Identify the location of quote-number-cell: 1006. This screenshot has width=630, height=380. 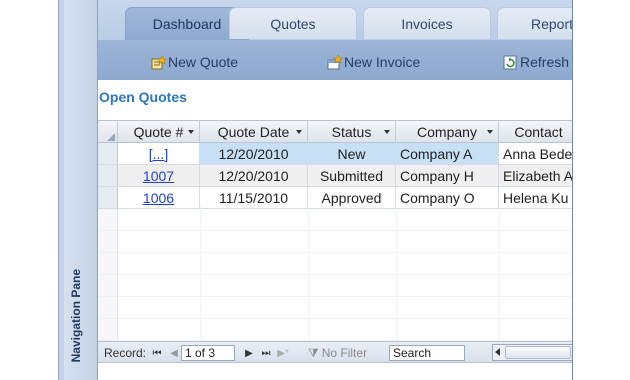
(159, 197).